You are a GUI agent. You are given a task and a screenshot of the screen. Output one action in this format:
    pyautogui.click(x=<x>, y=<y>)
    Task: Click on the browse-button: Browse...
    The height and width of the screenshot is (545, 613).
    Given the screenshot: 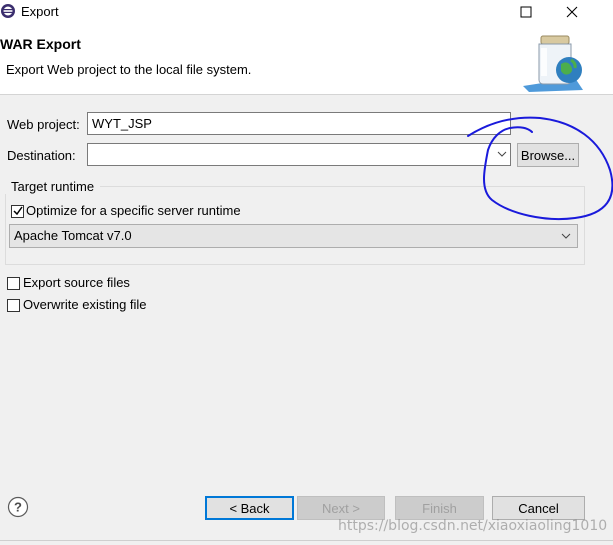 What is the action you would take?
    pyautogui.click(x=548, y=155)
    